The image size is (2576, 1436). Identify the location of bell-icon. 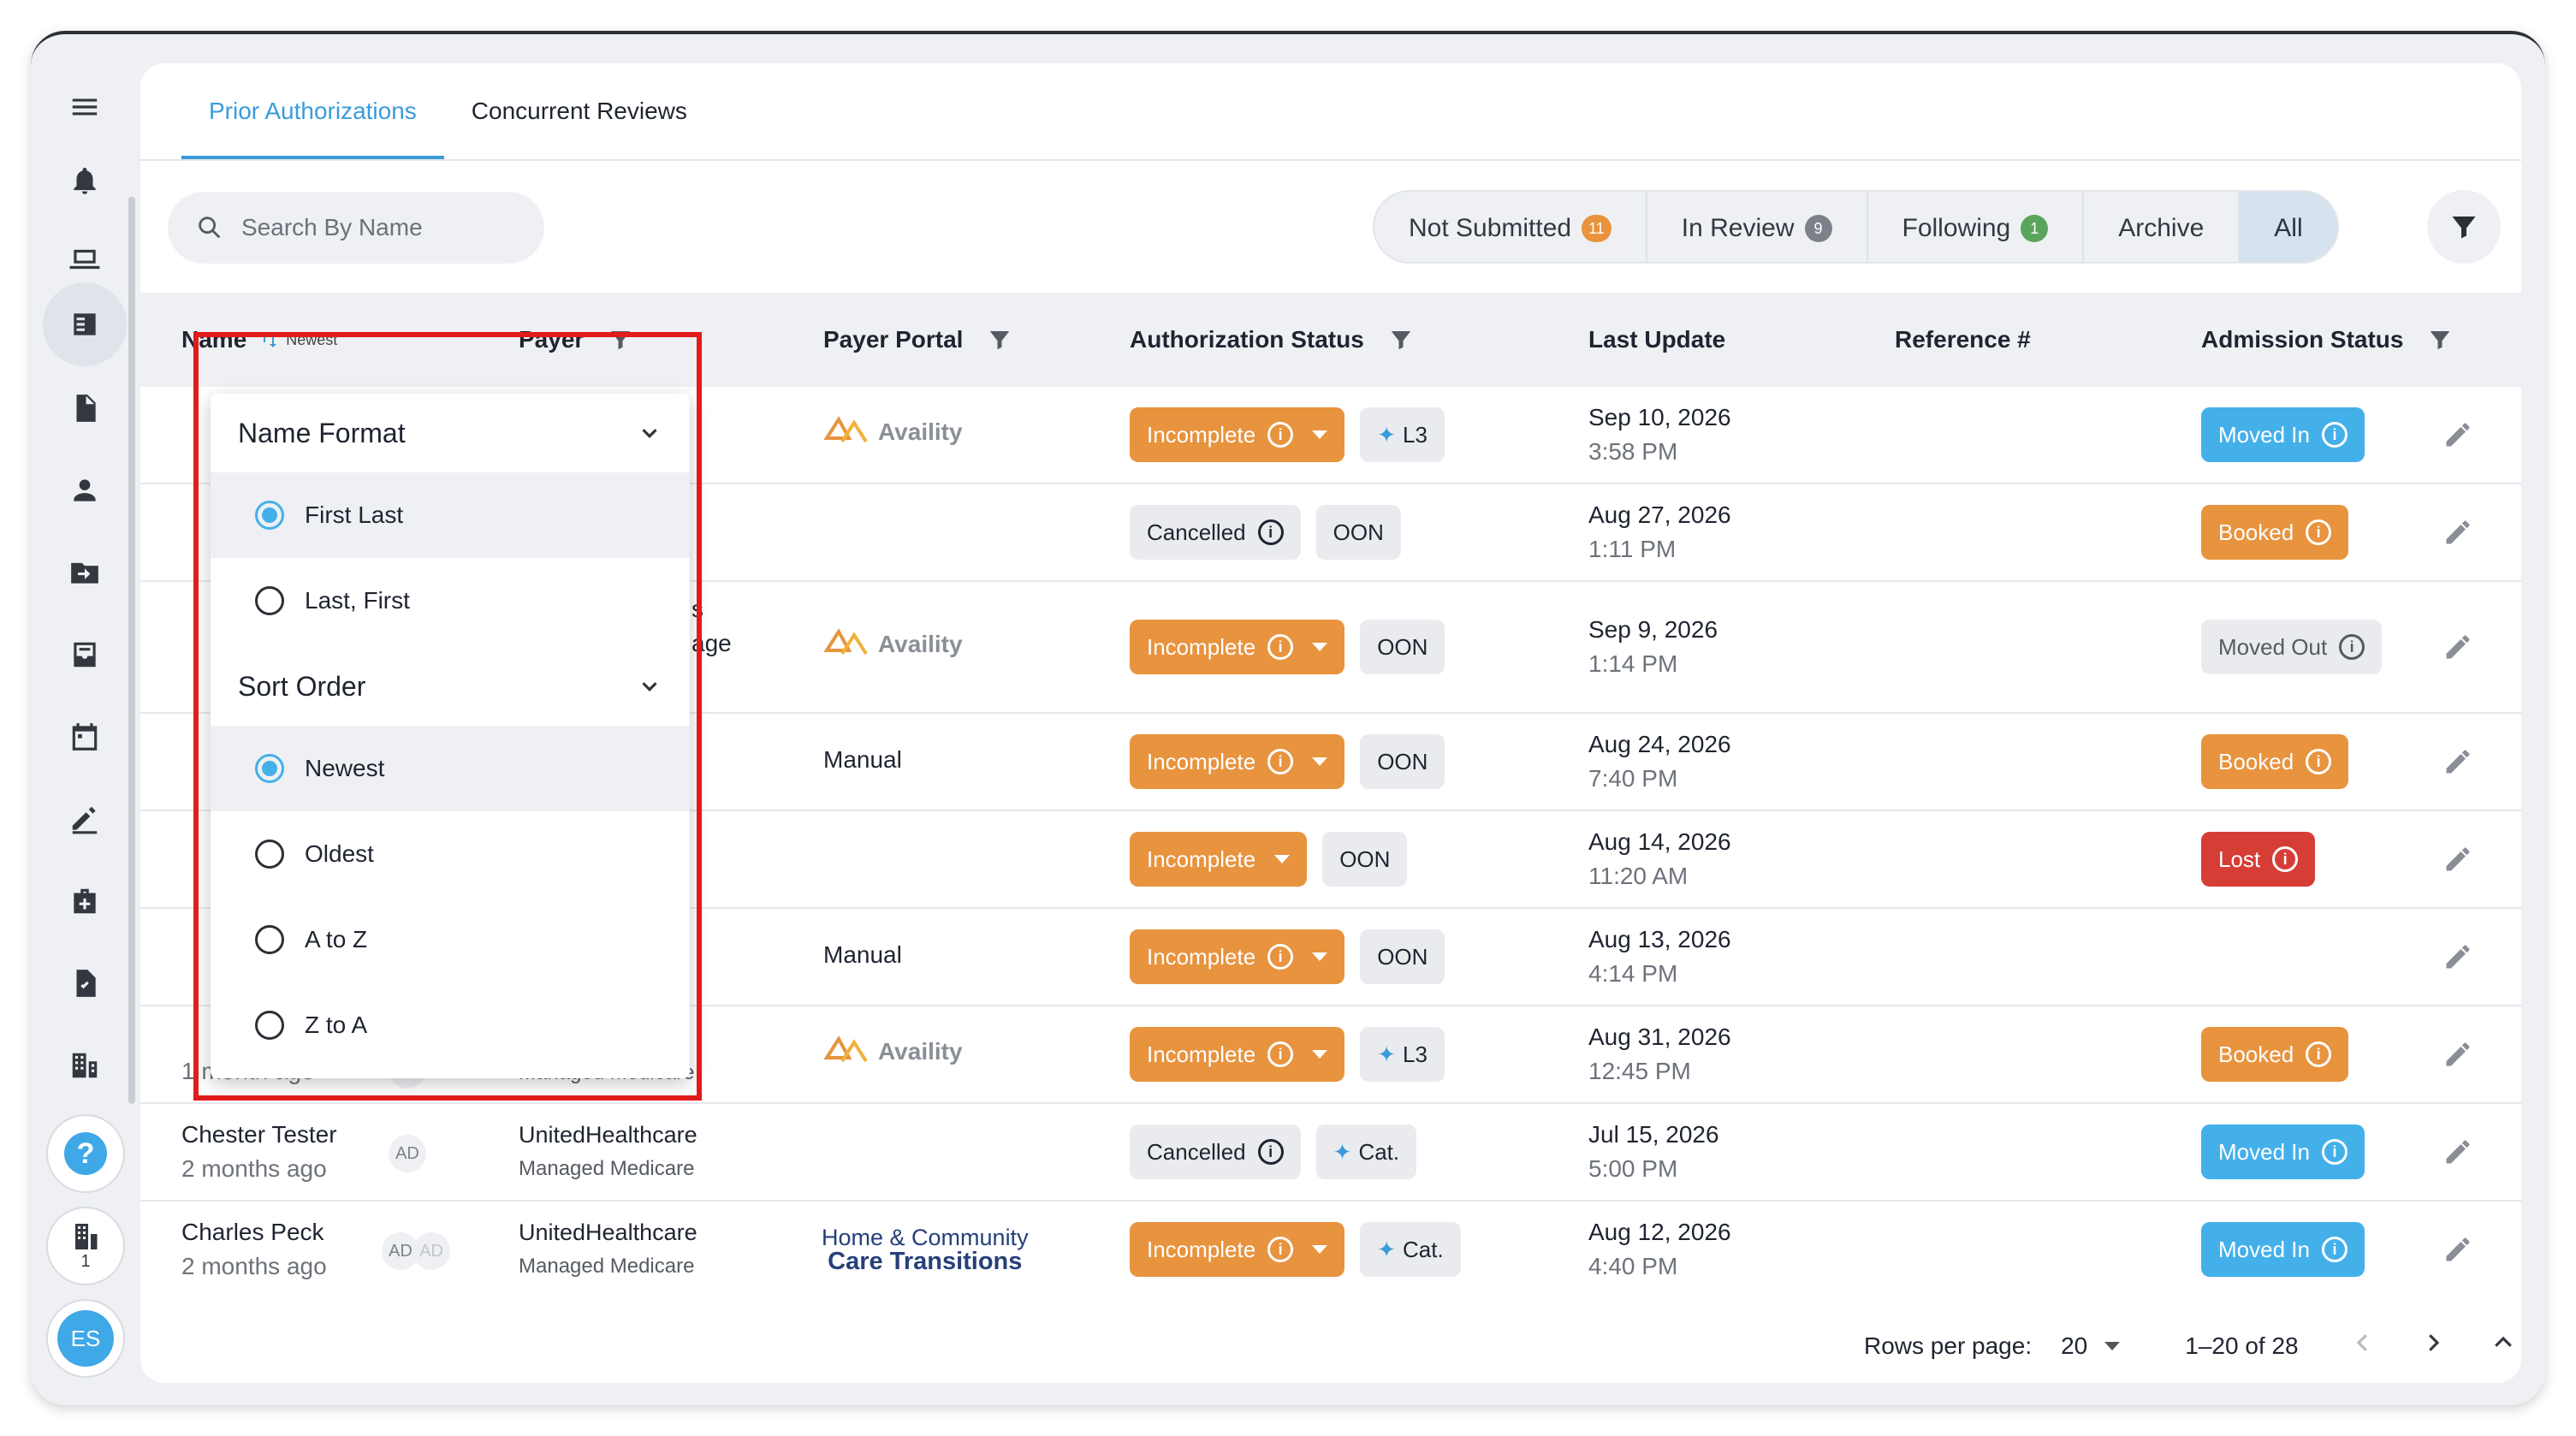
(84, 180).